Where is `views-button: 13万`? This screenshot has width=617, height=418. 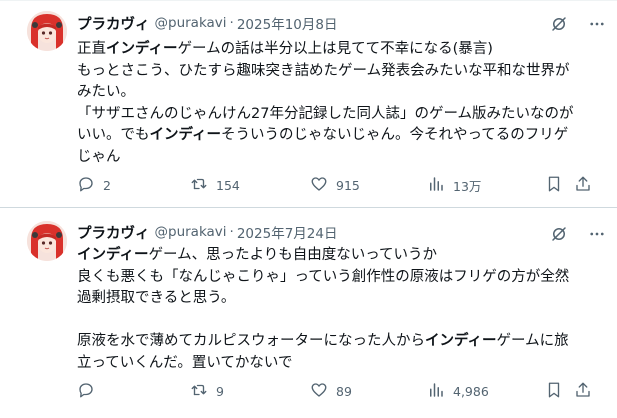
views-button: 13万 is located at coordinates (454, 185).